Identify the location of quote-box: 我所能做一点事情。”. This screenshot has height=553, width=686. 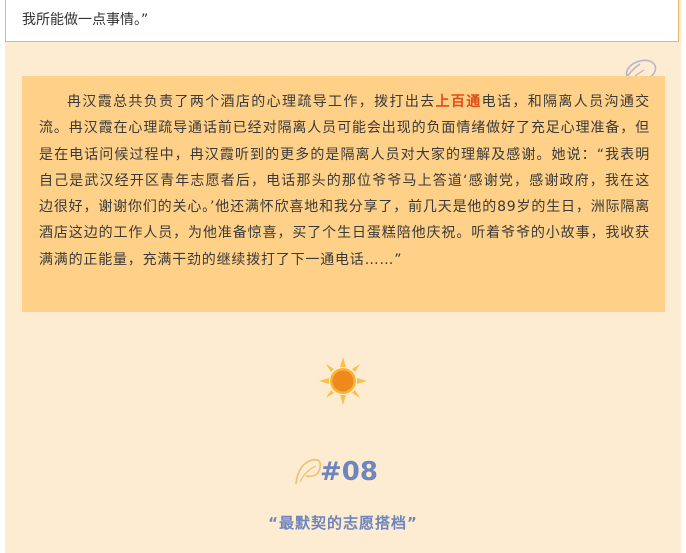
(342, 21).